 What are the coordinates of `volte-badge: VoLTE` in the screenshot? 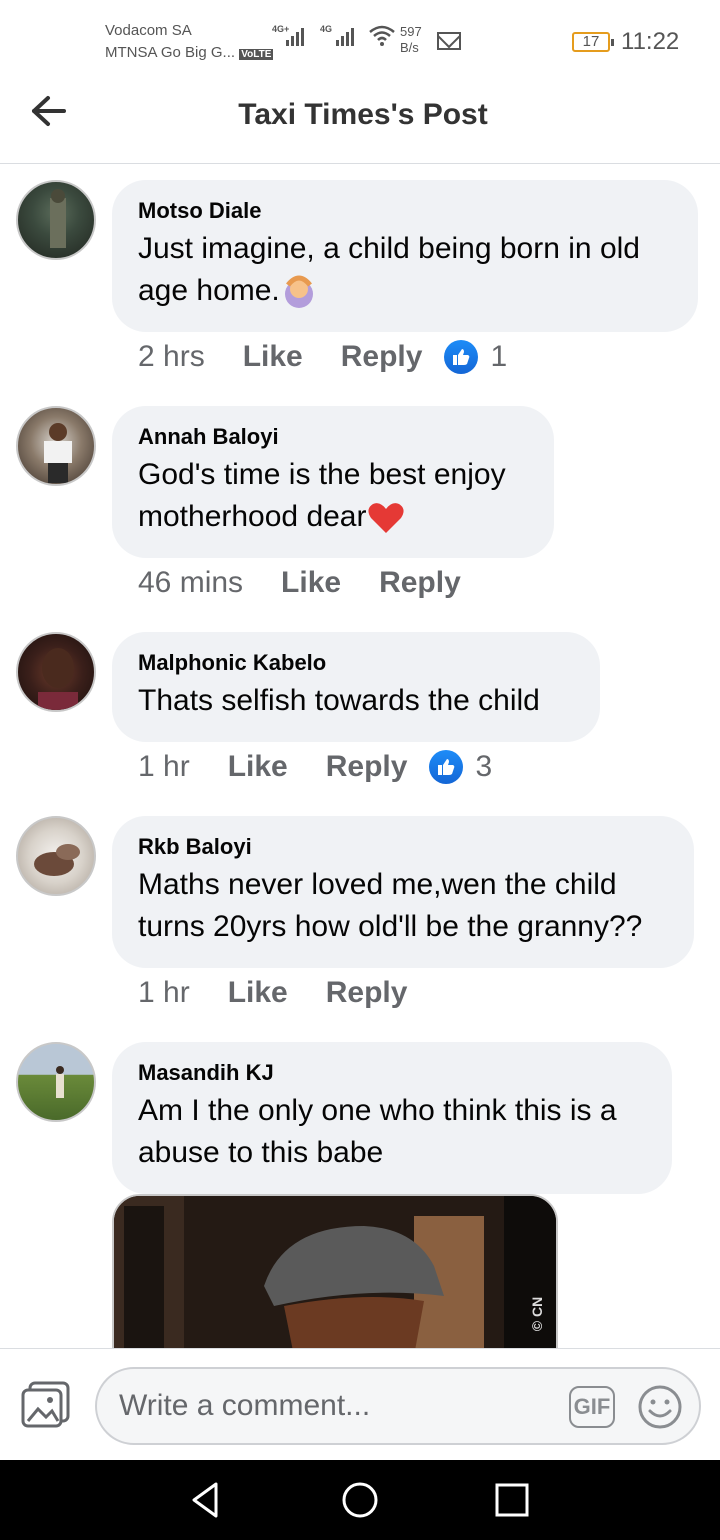 It's located at (256, 54).